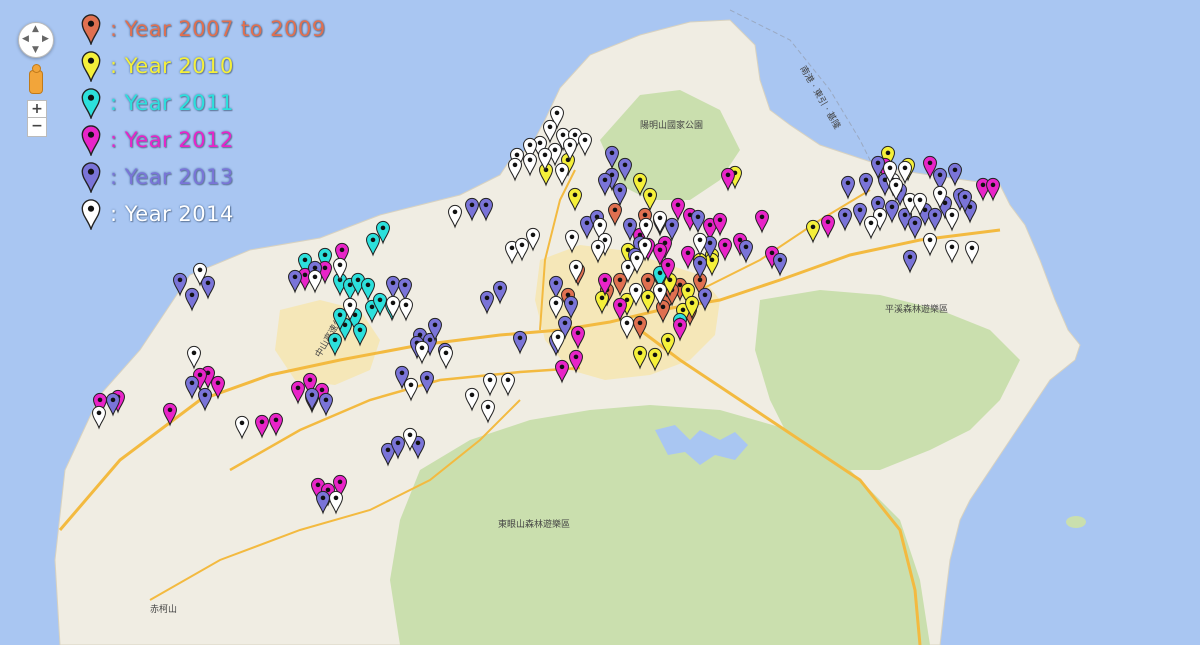 The height and width of the screenshot is (645, 1200). What do you see at coordinates (36, 40) in the screenshot?
I see `pan-control: ▲ ▼ ◀ ▶` at bounding box center [36, 40].